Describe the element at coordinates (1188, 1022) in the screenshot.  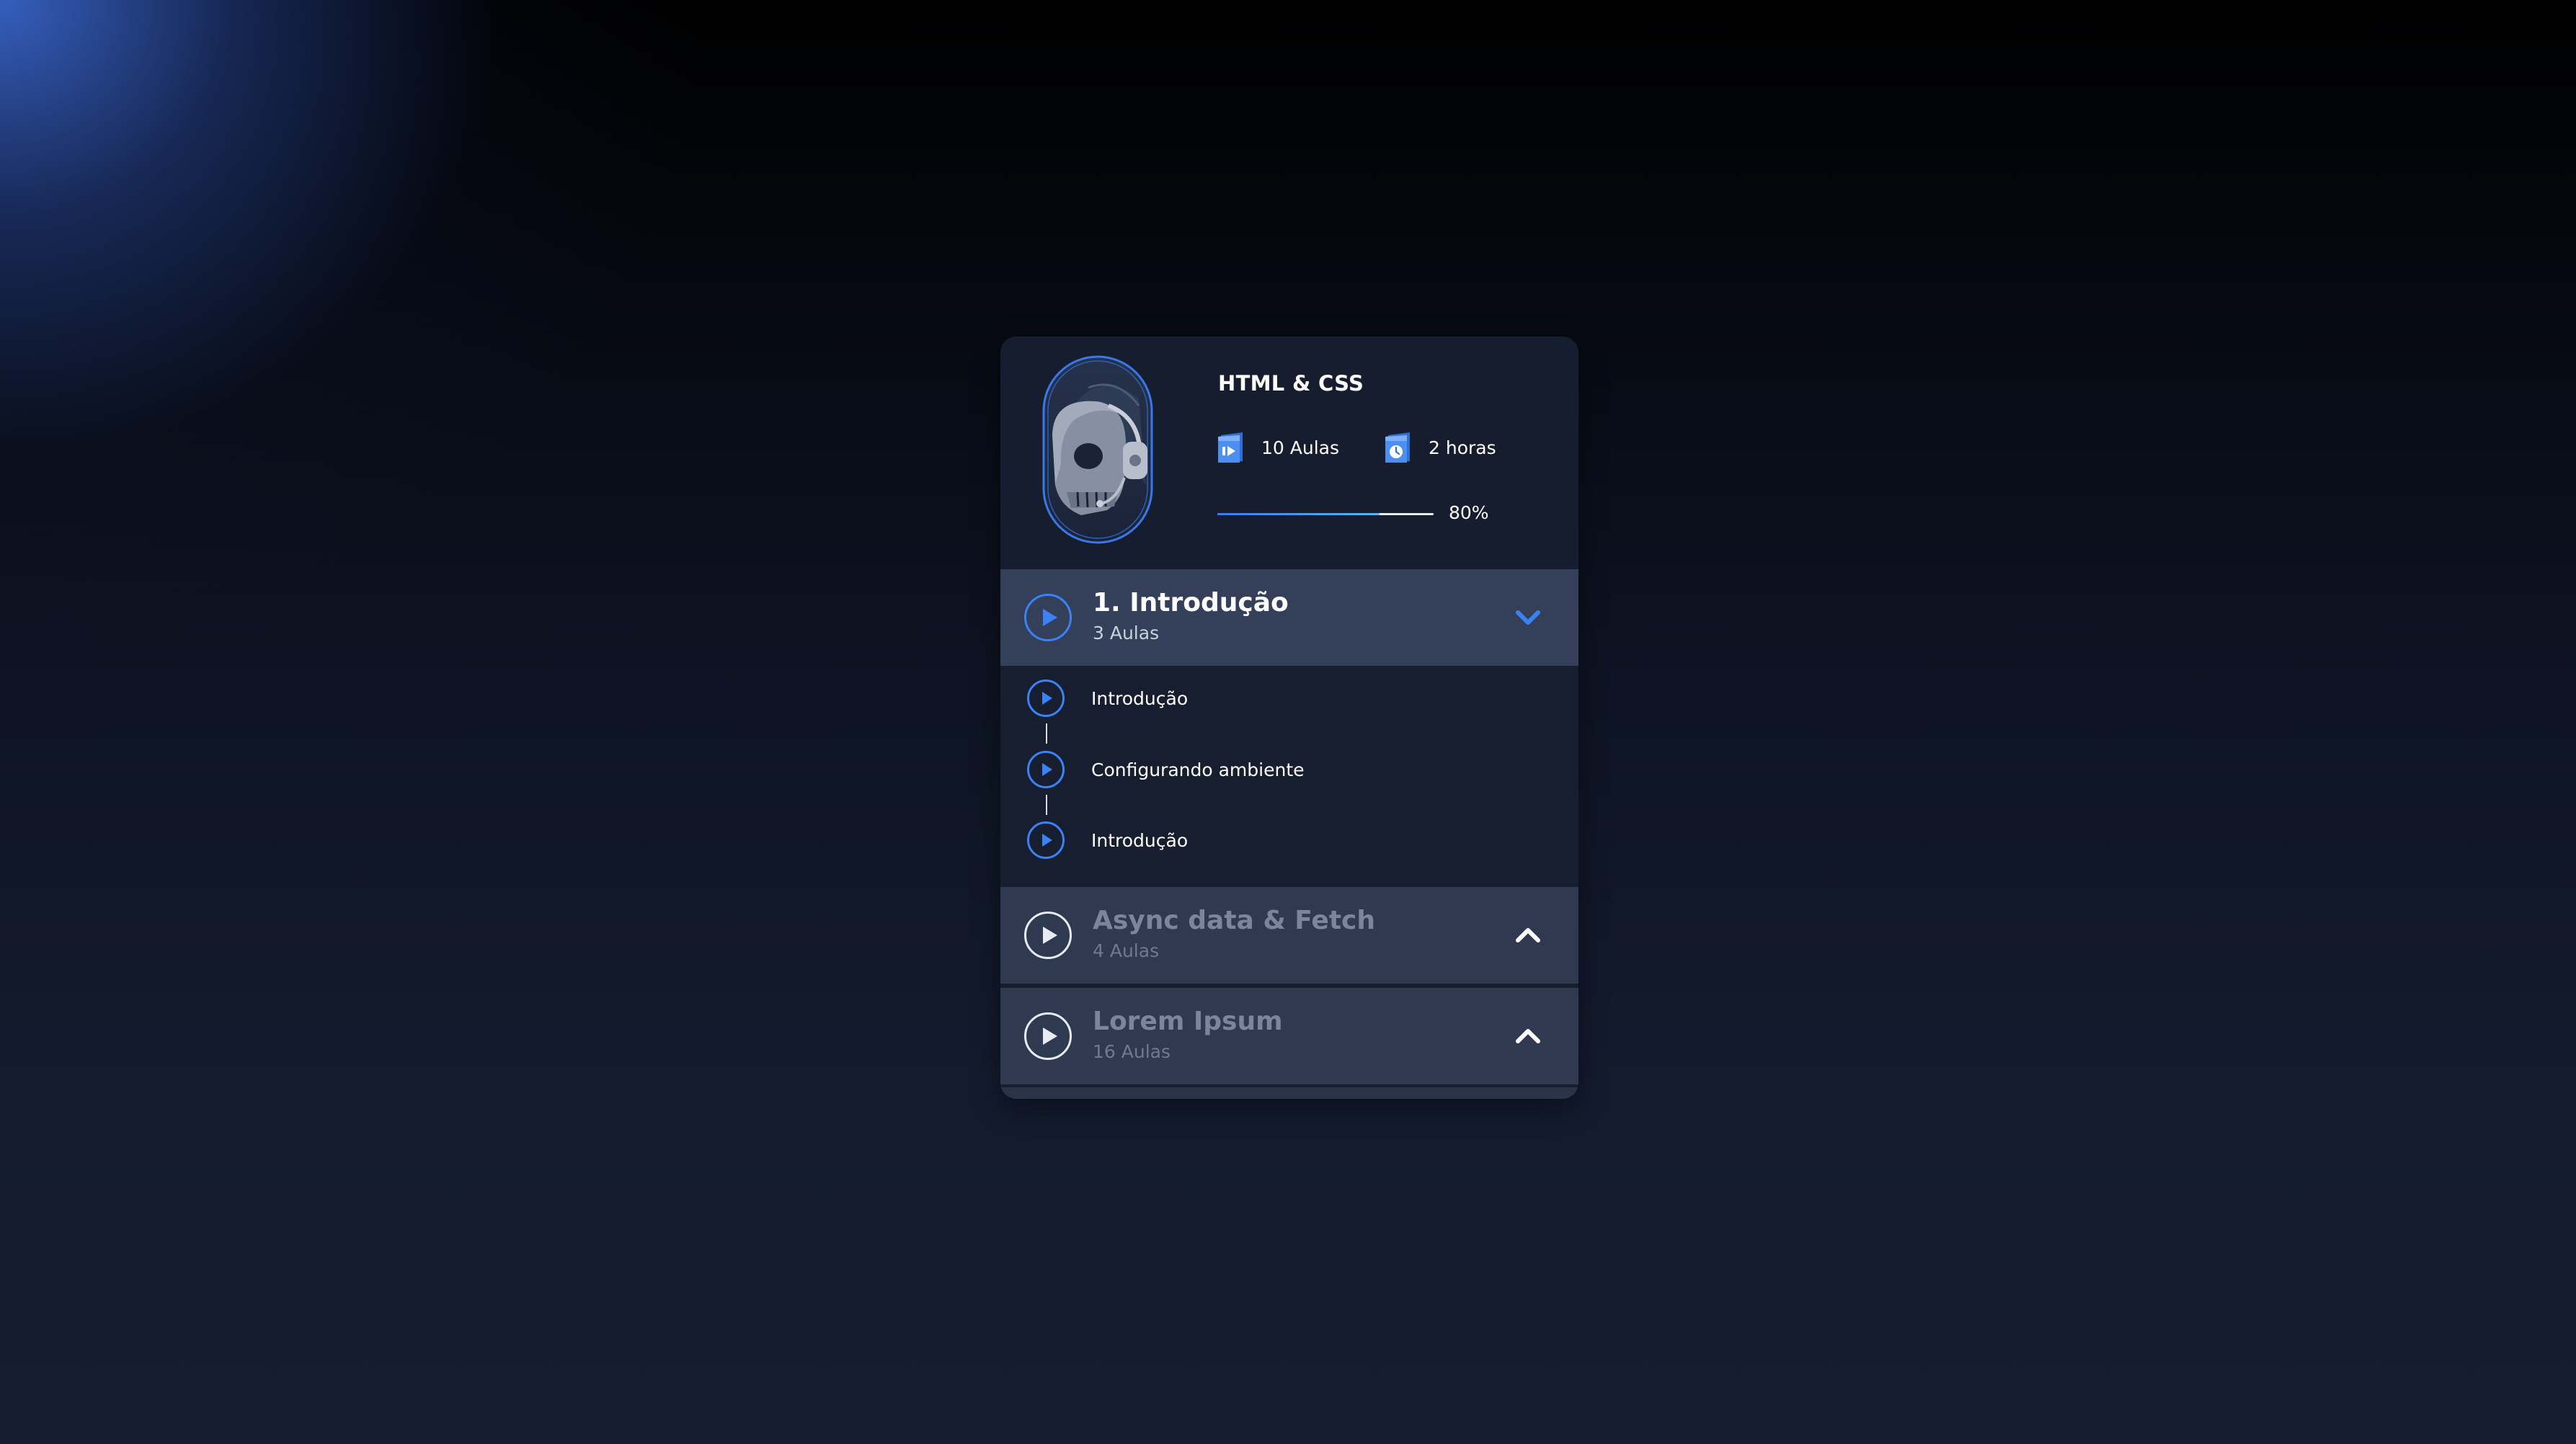
I see `module-title: Lorem Ipsum` at that location.